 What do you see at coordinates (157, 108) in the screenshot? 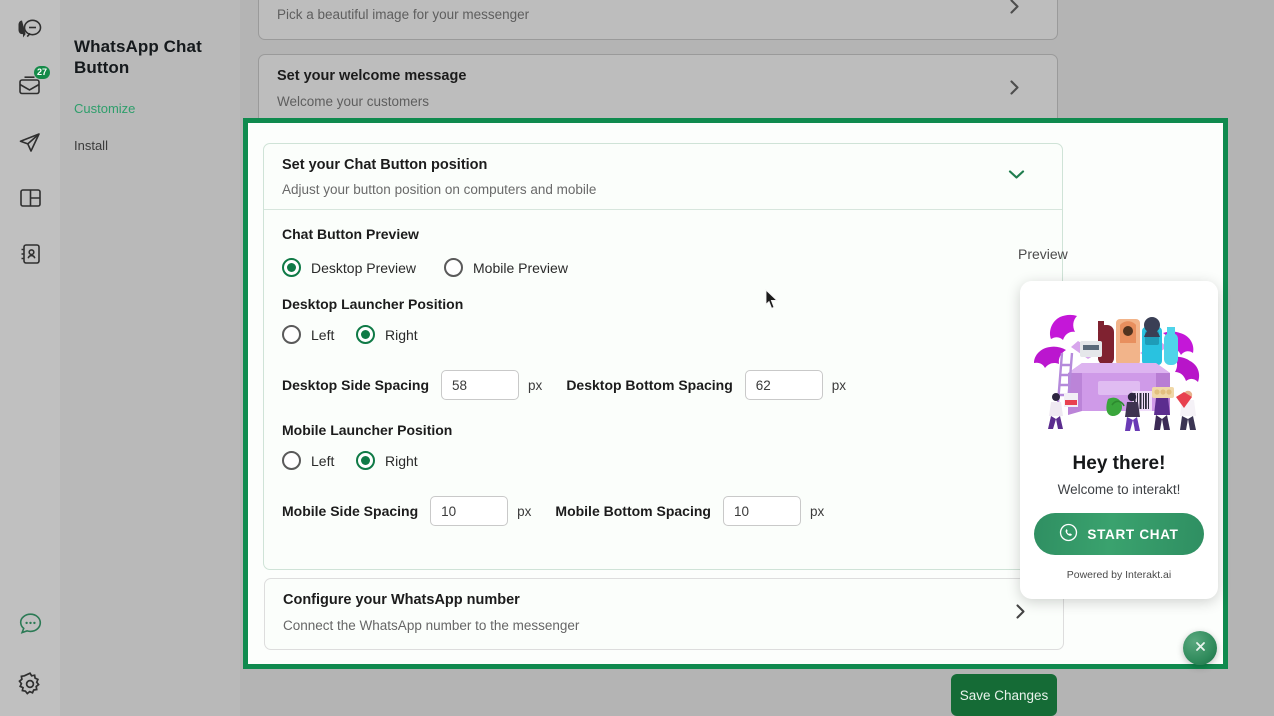
I see `sidebar-item-customize: Customize` at bounding box center [157, 108].